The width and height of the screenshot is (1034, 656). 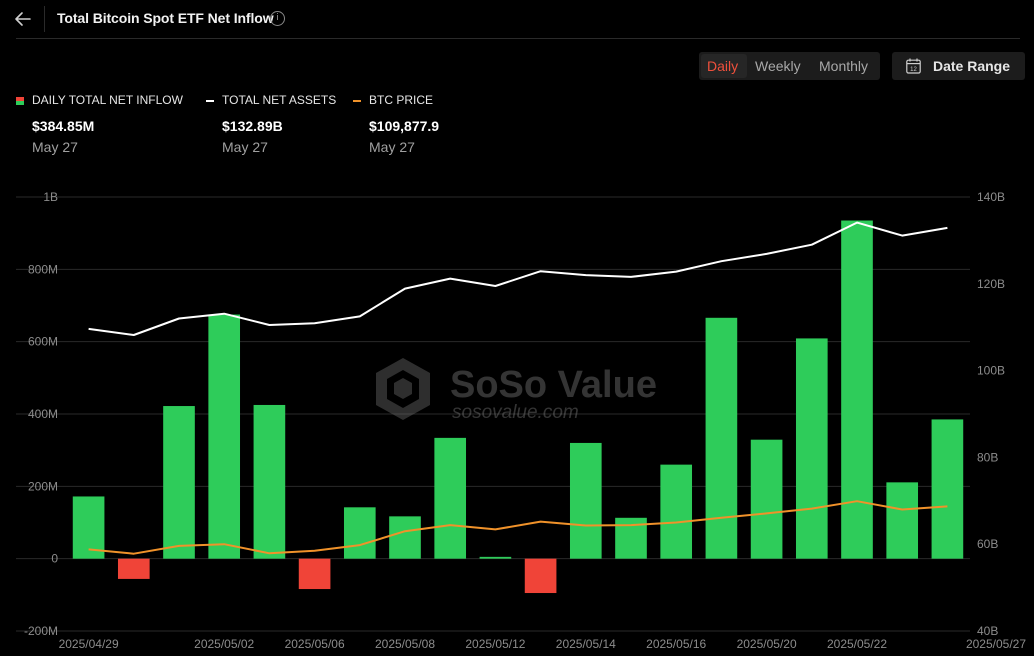 What do you see at coordinates (43, 342) in the screenshot?
I see `y-left-tick-label: 600M` at bounding box center [43, 342].